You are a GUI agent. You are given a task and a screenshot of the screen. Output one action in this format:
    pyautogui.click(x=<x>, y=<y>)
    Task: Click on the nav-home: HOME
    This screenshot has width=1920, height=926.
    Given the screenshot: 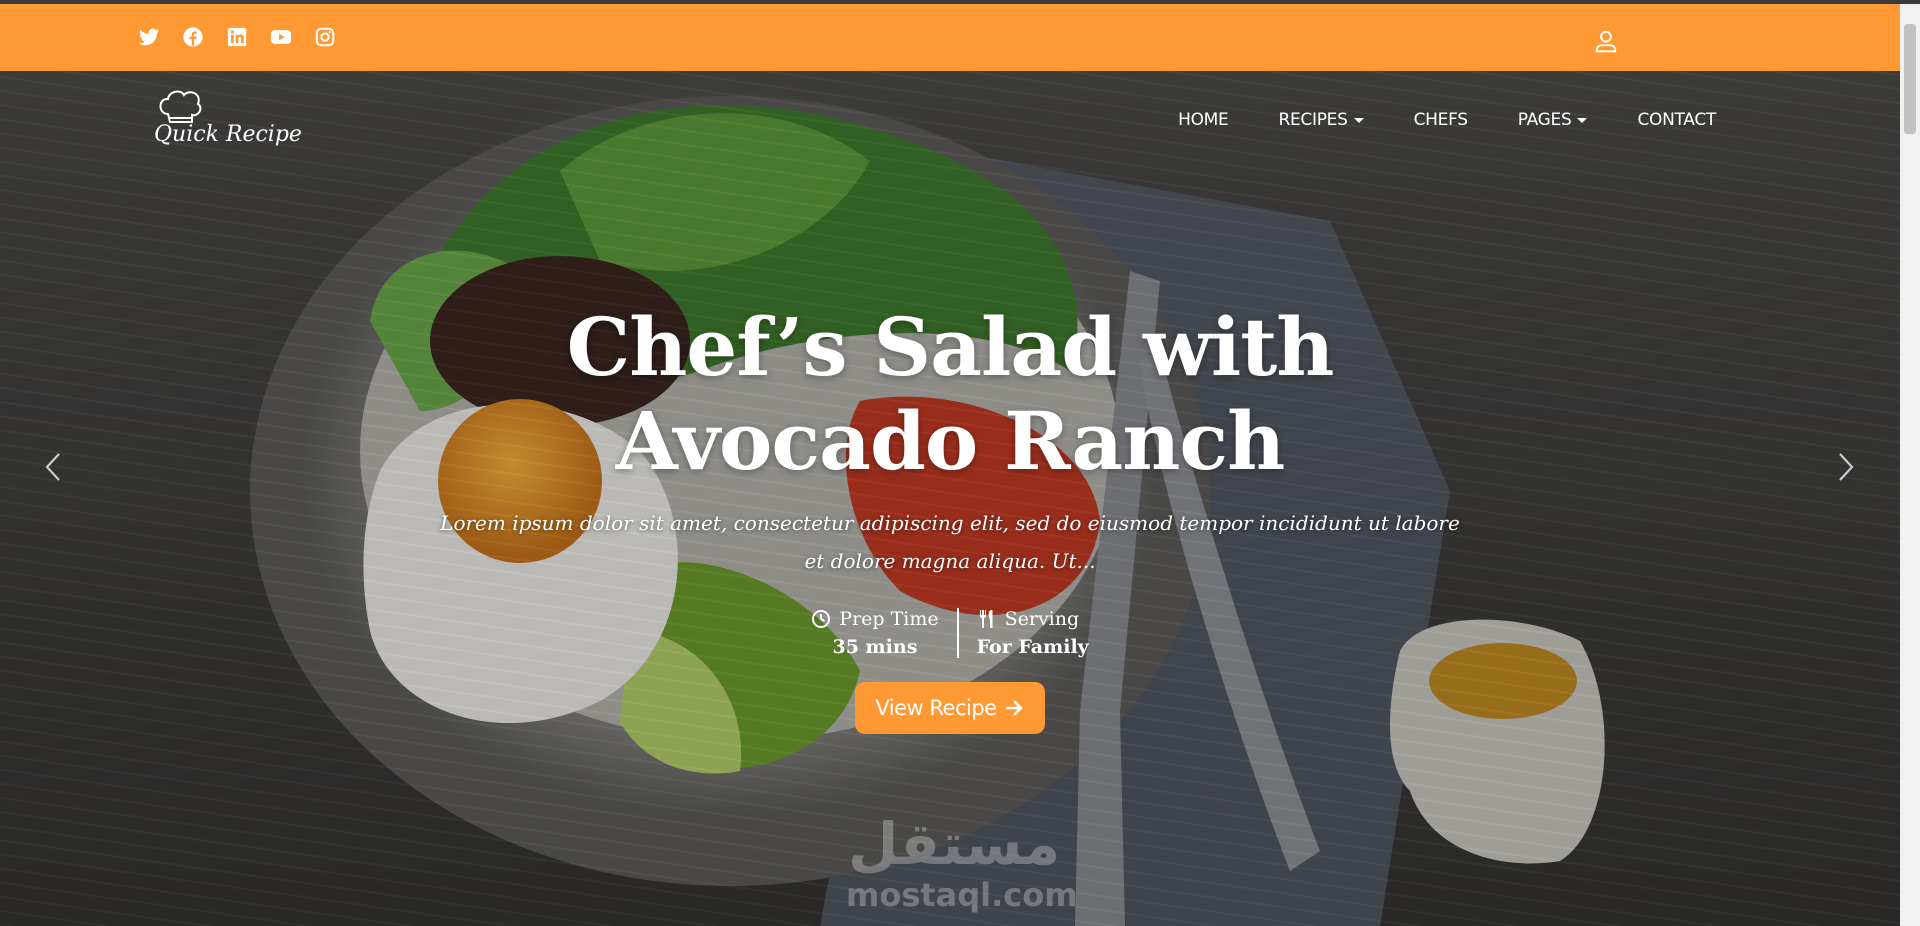 What is the action you would take?
    pyautogui.click(x=1203, y=120)
    